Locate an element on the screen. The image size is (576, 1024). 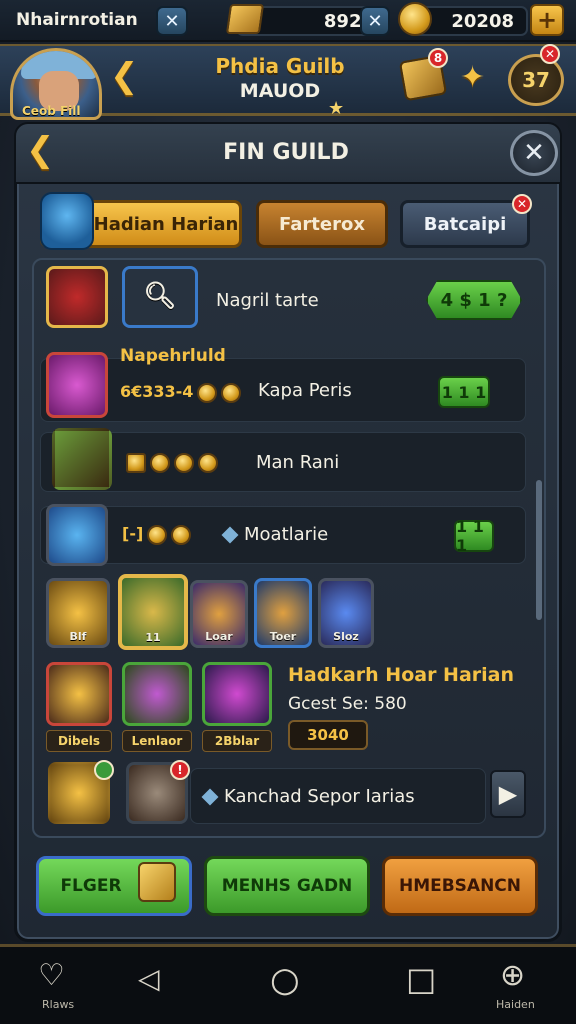
card-icon is located at coordinates (136, 462).